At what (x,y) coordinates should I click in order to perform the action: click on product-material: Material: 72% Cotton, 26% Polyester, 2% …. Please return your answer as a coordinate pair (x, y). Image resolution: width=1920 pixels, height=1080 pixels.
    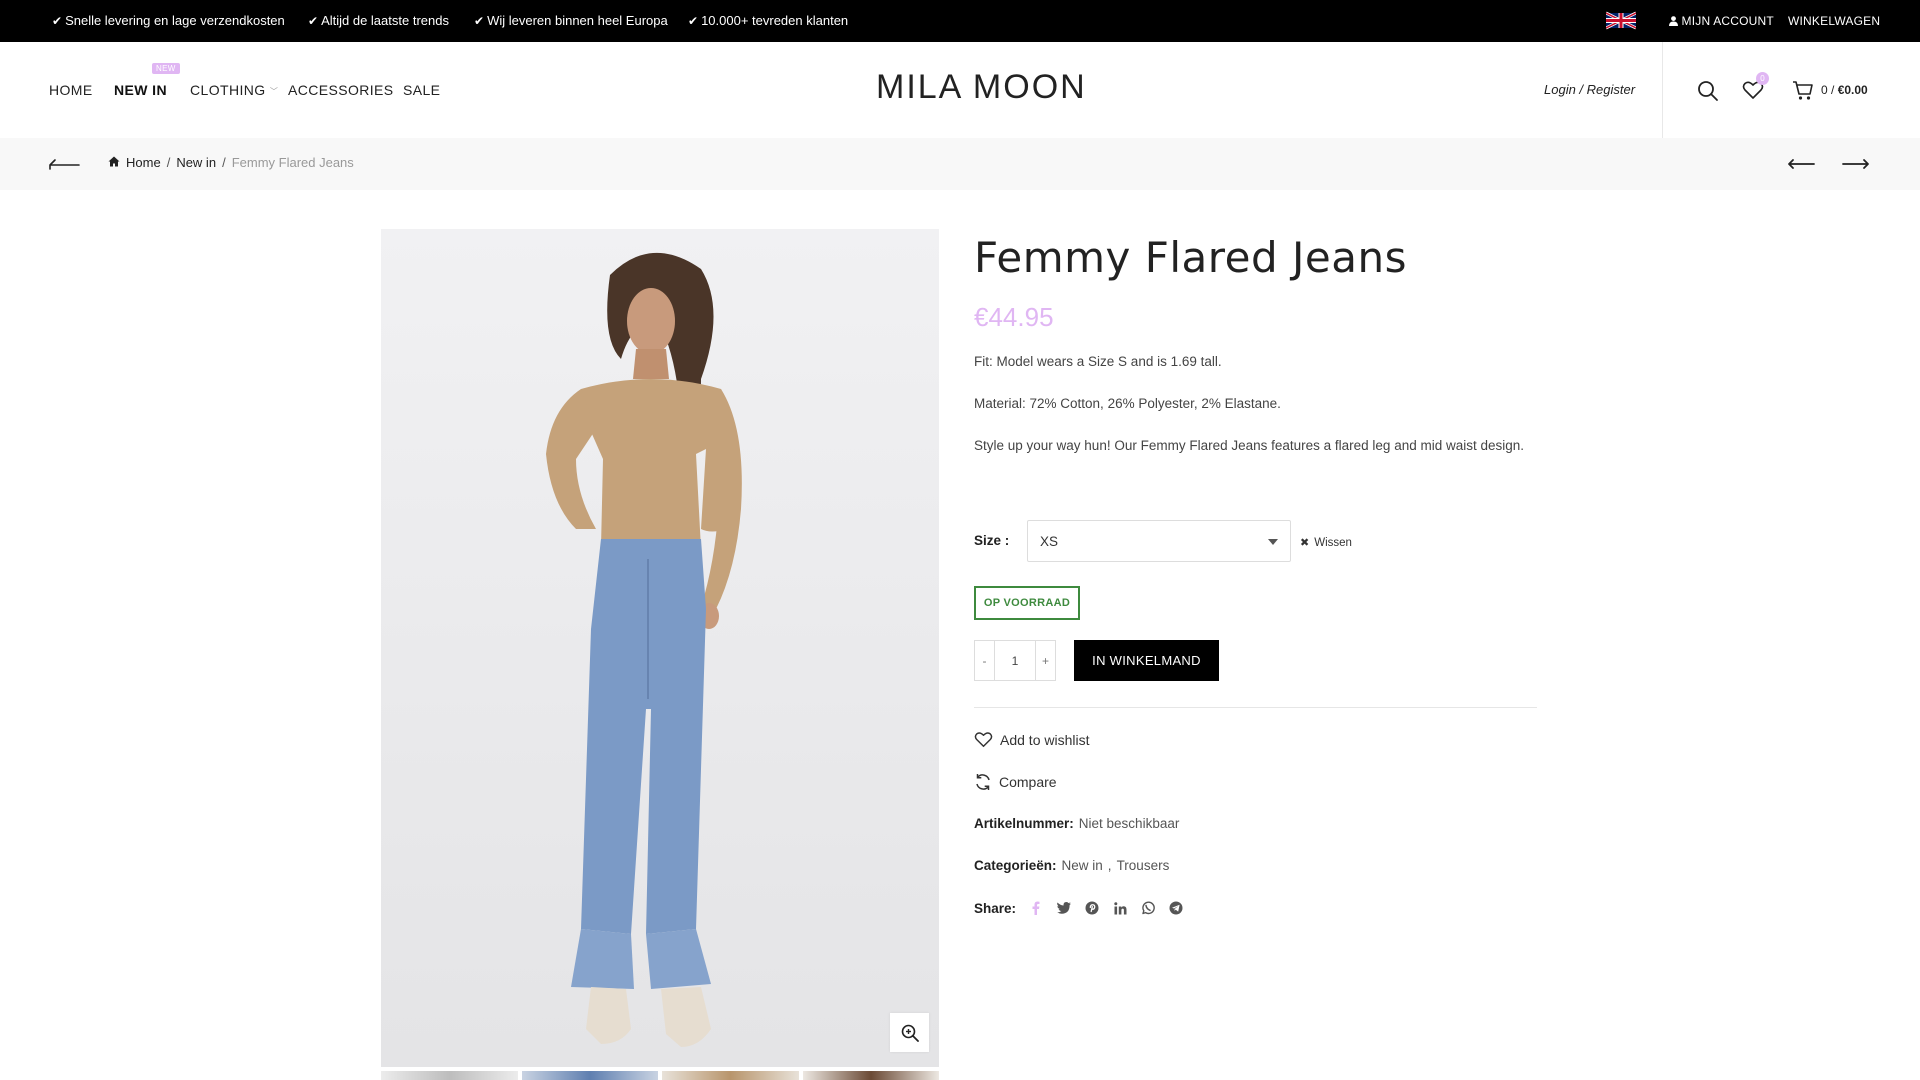
    Looking at the image, I should click on (1127, 403).